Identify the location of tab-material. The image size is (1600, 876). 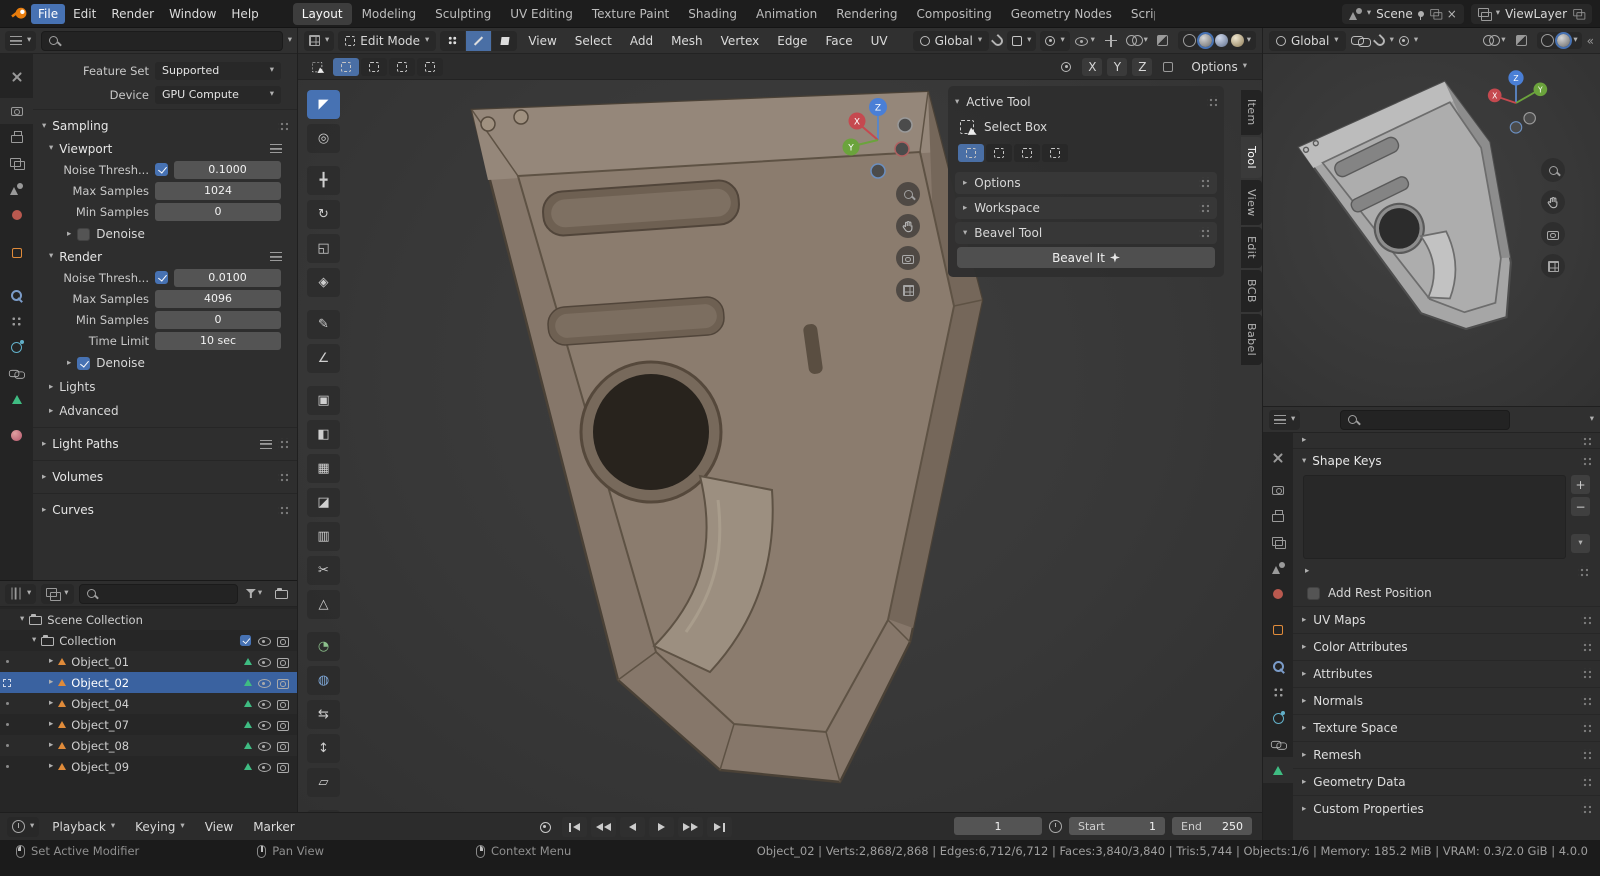
(16, 435).